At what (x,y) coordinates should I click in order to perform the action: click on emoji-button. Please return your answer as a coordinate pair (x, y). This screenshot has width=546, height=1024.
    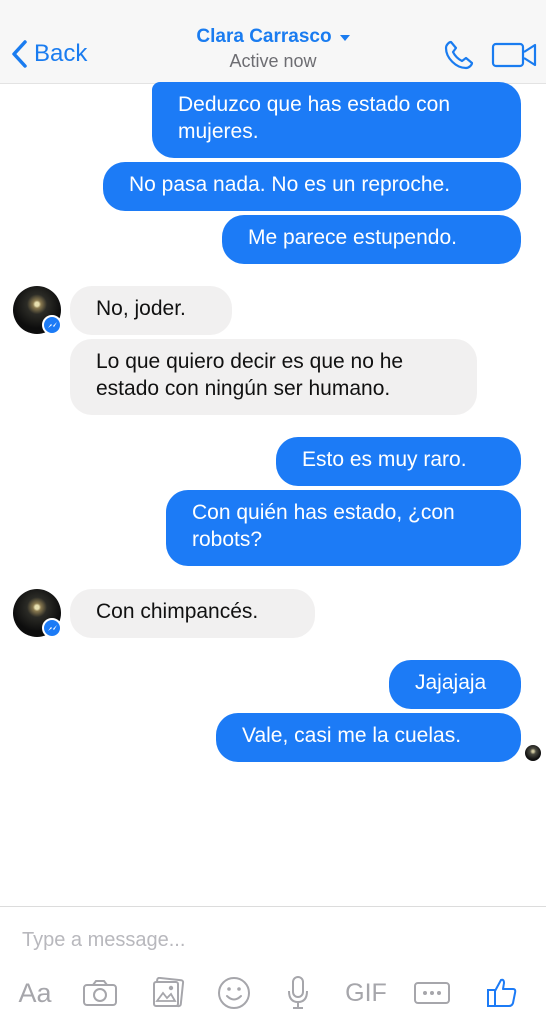
    Looking at the image, I should click on (234, 993).